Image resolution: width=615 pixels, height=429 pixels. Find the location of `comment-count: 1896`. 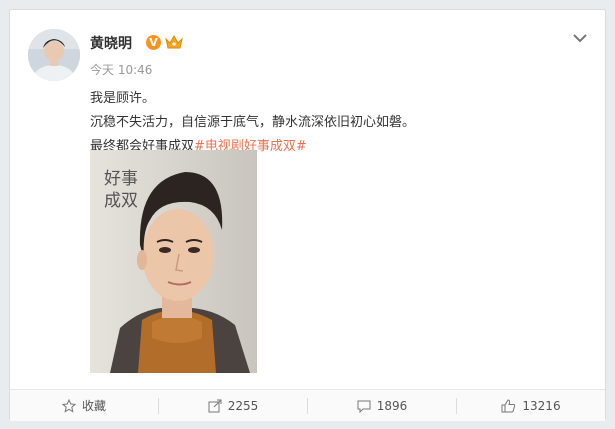

comment-count: 1896 is located at coordinates (392, 405).